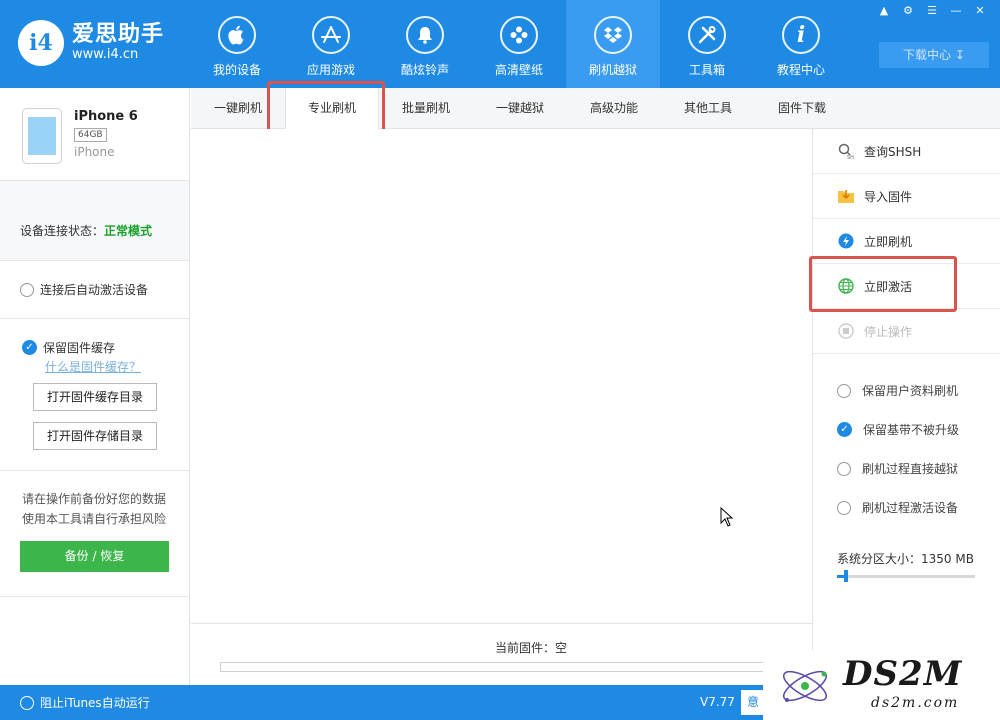 This screenshot has width=1000, height=720. What do you see at coordinates (805, 686) in the screenshot?
I see `atom-logo-icon` at bounding box center [805, 686].